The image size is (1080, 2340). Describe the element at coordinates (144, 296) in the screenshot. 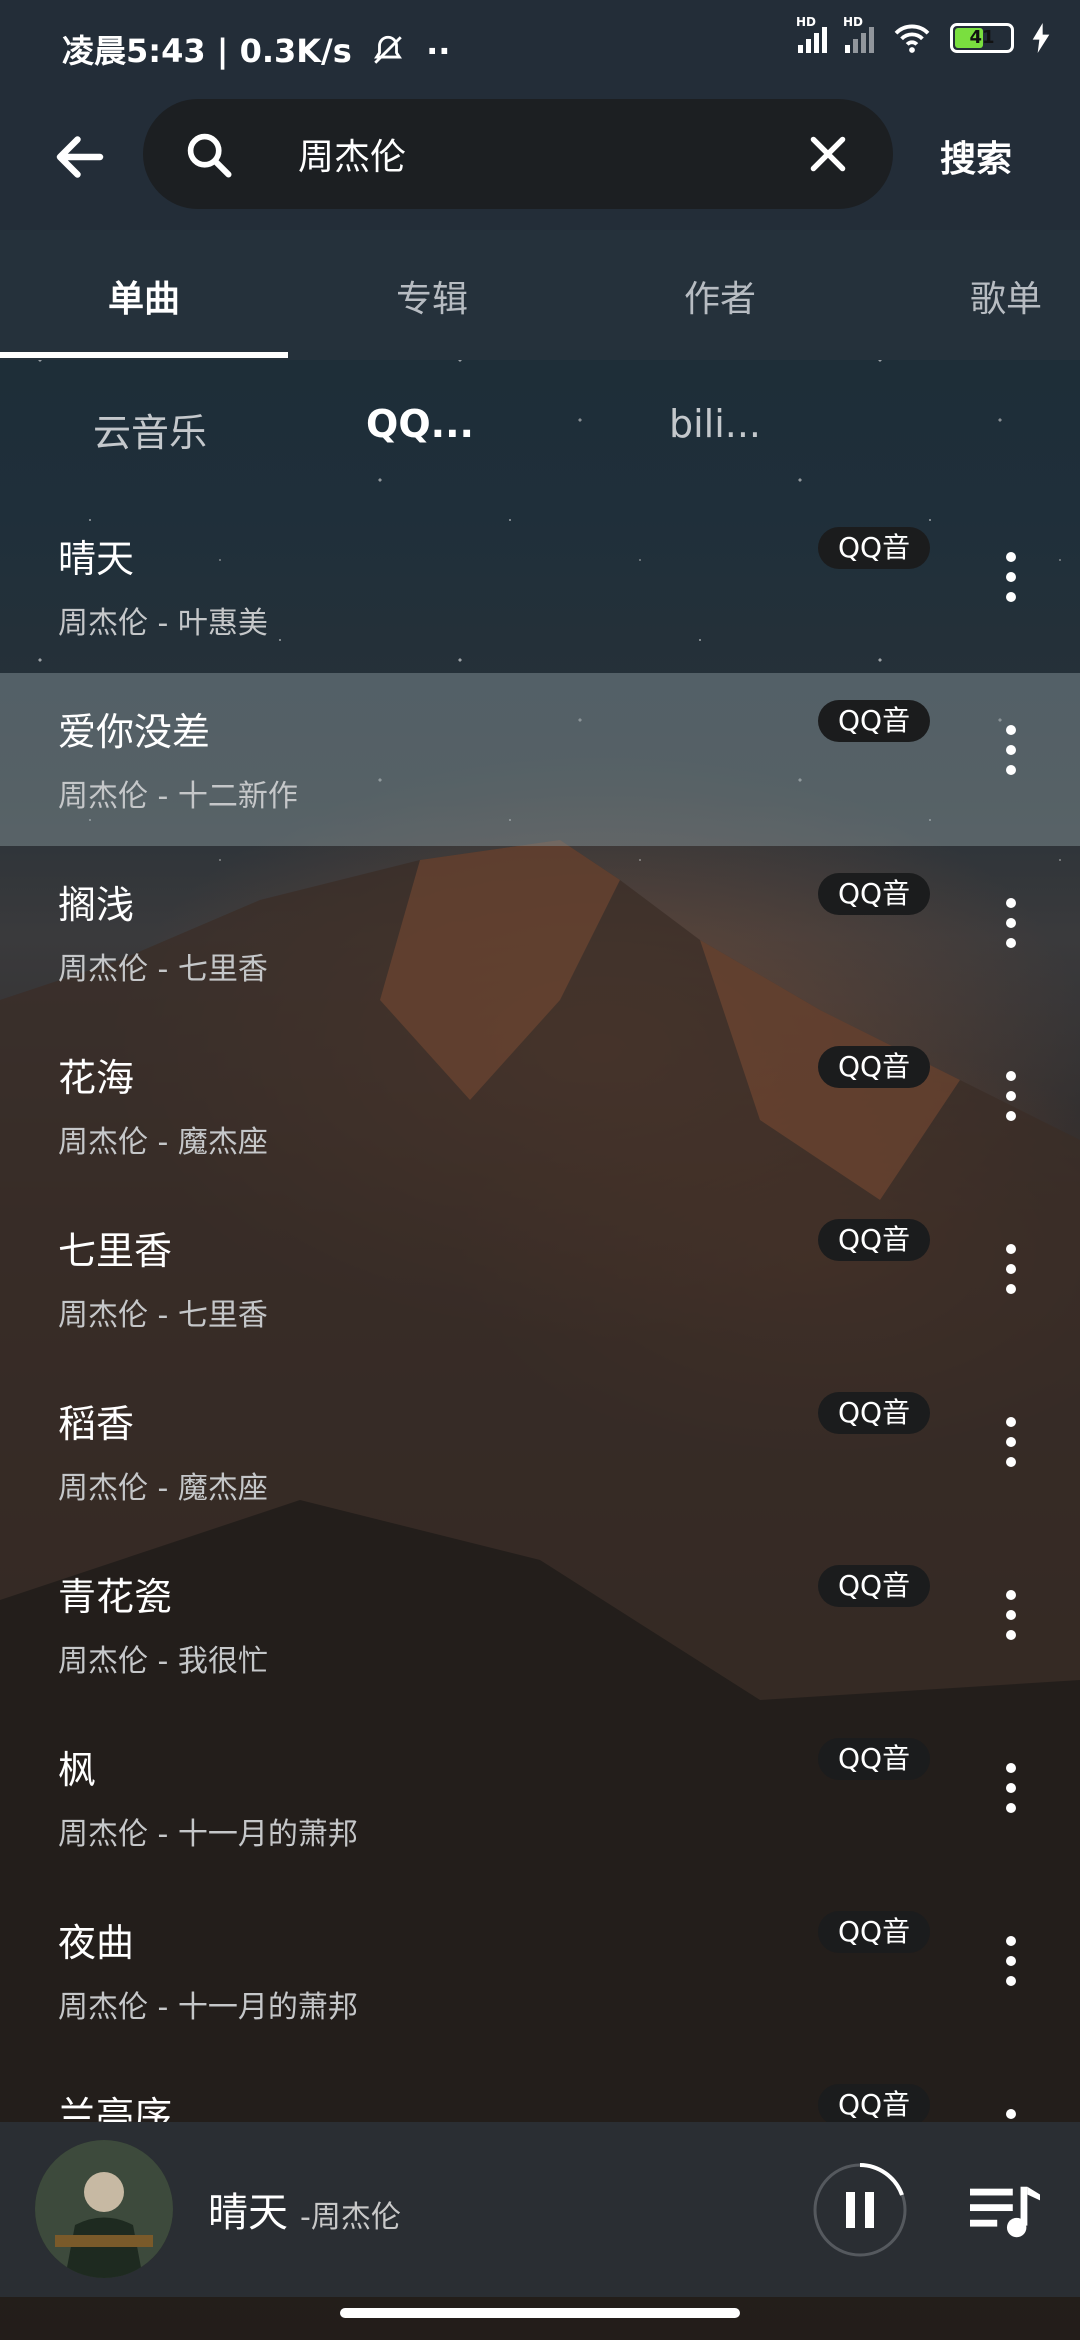

I see `tab-singles: 单曲` at that location.